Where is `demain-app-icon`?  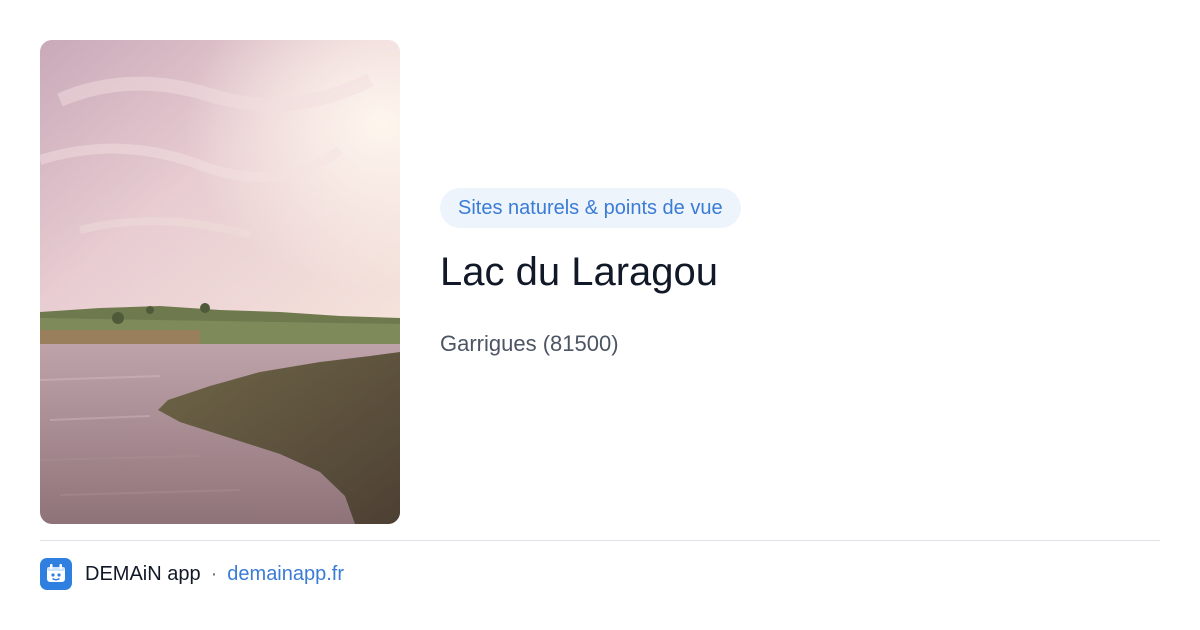 demain-app-icon is located at coordinates (56, 574).